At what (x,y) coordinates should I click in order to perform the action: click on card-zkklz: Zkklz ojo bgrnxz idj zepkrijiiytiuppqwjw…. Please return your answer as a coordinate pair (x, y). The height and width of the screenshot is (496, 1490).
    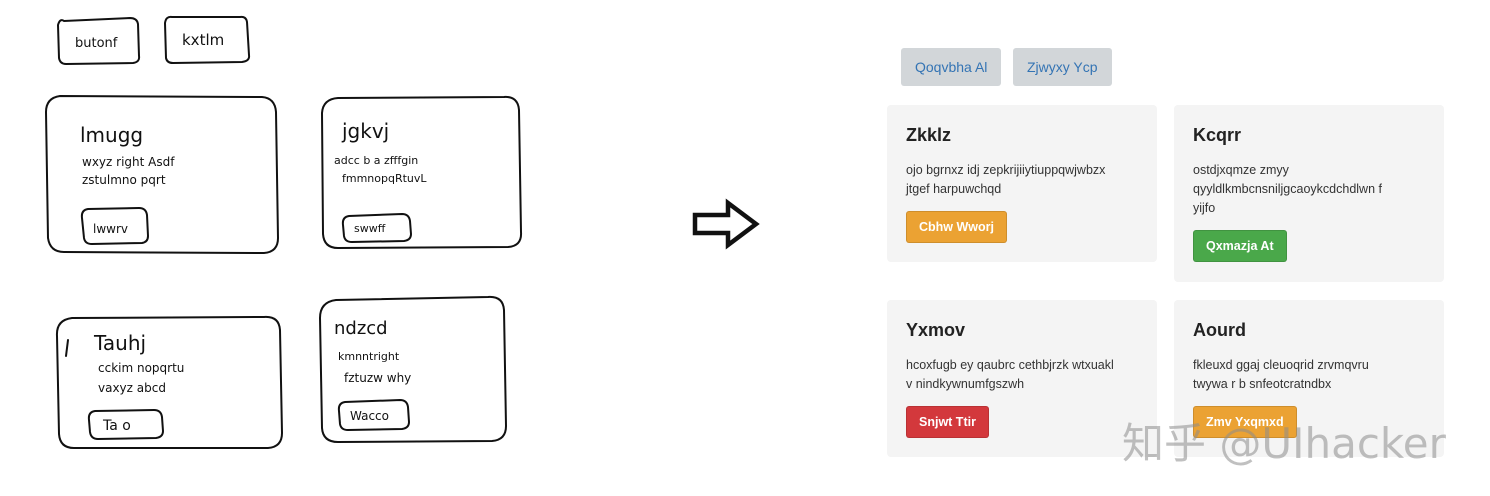
    Looking at the image, I should click on (1022, 183).